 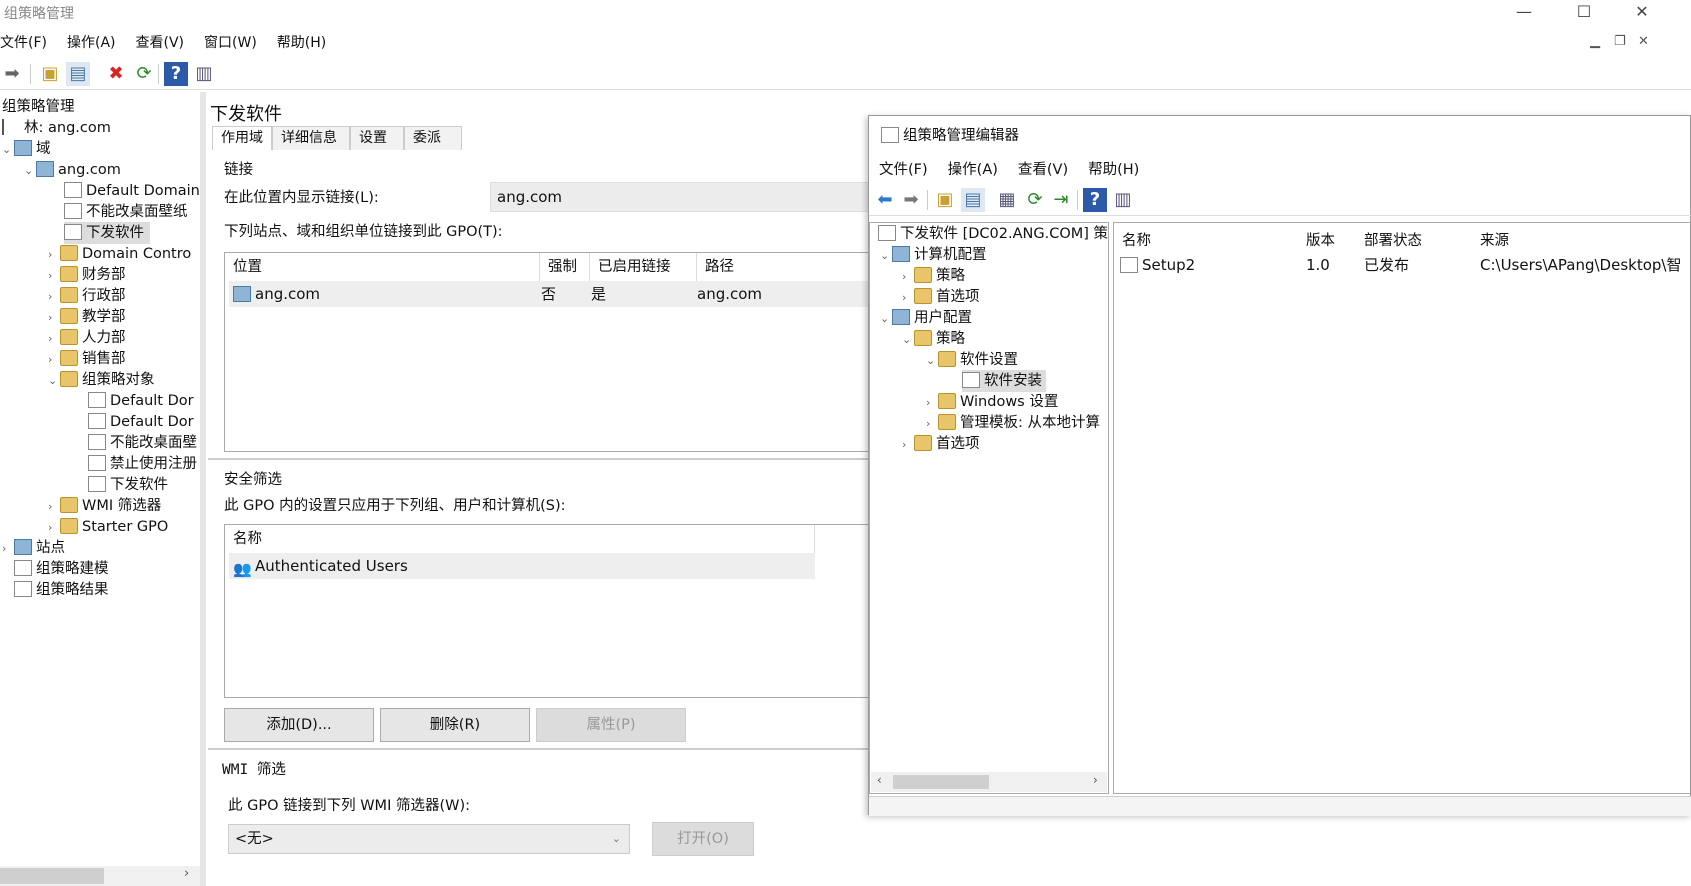 What do you see at coordinates (107, 233) in the screenshot?
I see `tree-item-selected: 下发软件` at bounding box center [107, 233].